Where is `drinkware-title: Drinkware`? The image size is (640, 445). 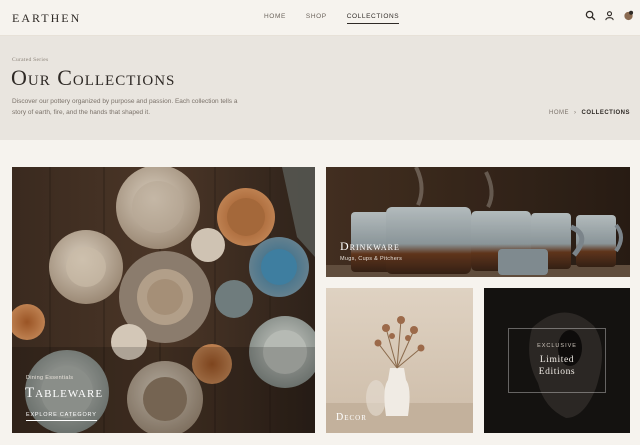 drinkware-title: Drinkware is located at coordinates (370, 246).